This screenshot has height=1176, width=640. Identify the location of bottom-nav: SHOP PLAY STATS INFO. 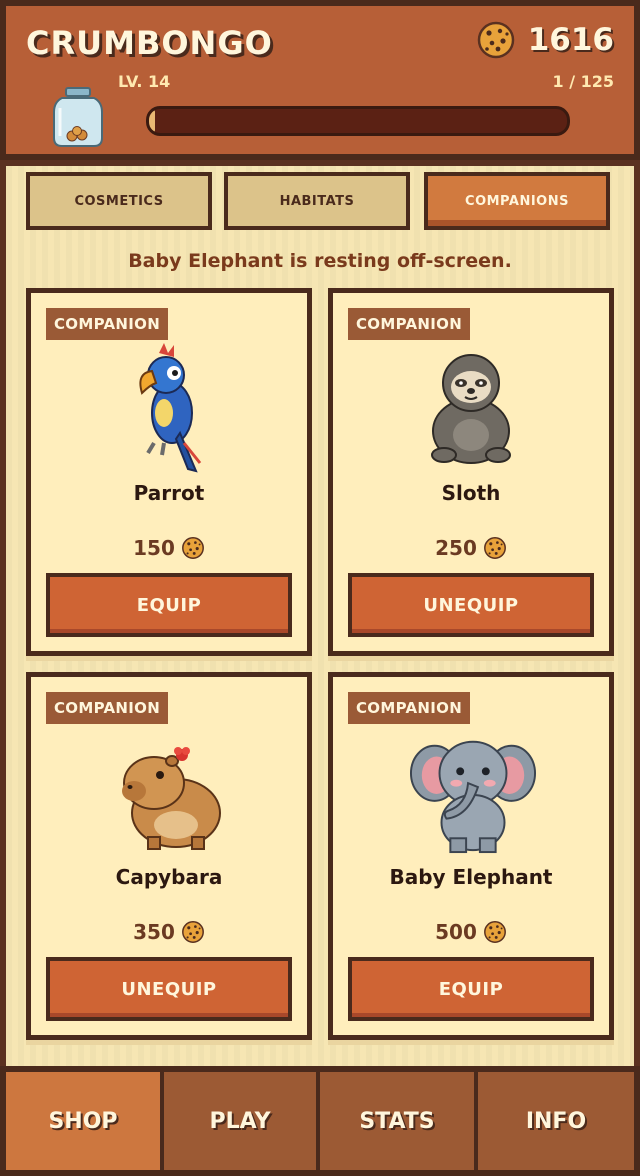
(320, 1121).